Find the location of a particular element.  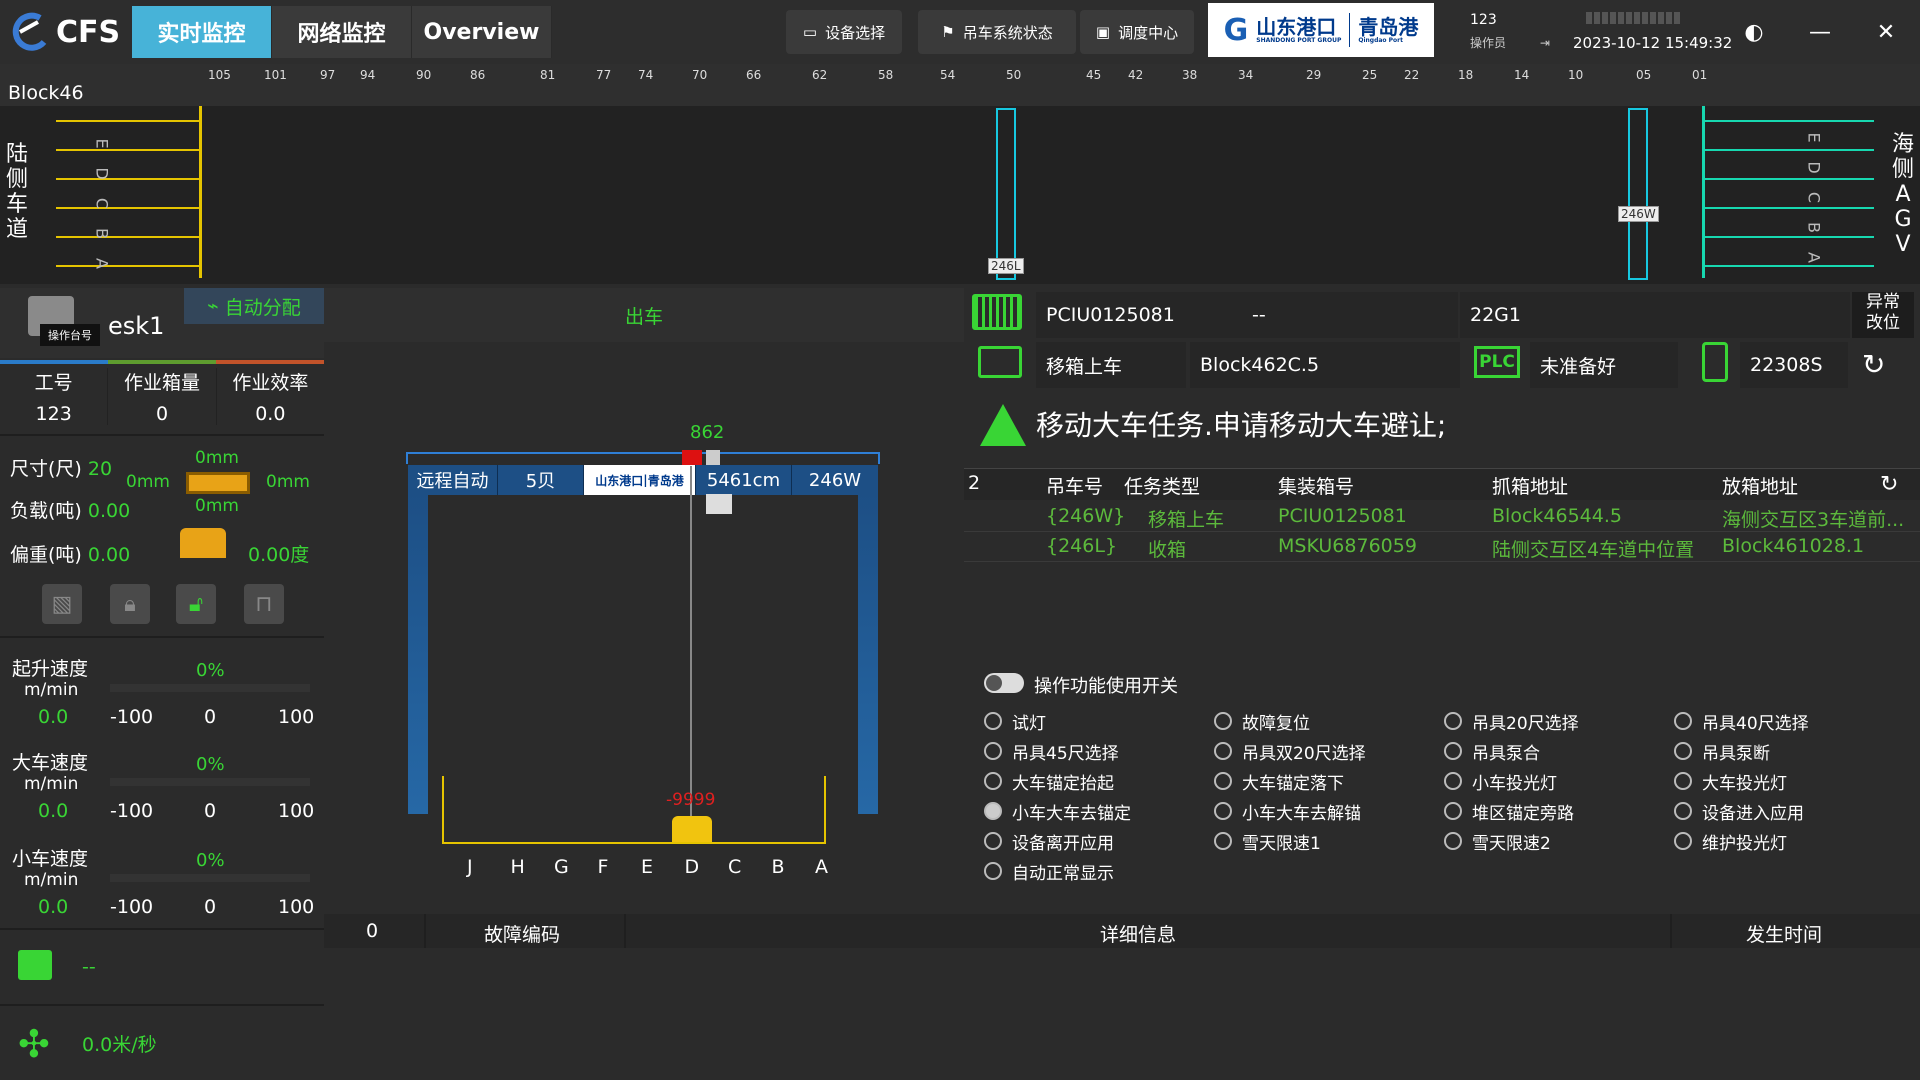

abnormal-reposition-button: 异常 改位 is located at coordinates (1883, 315).